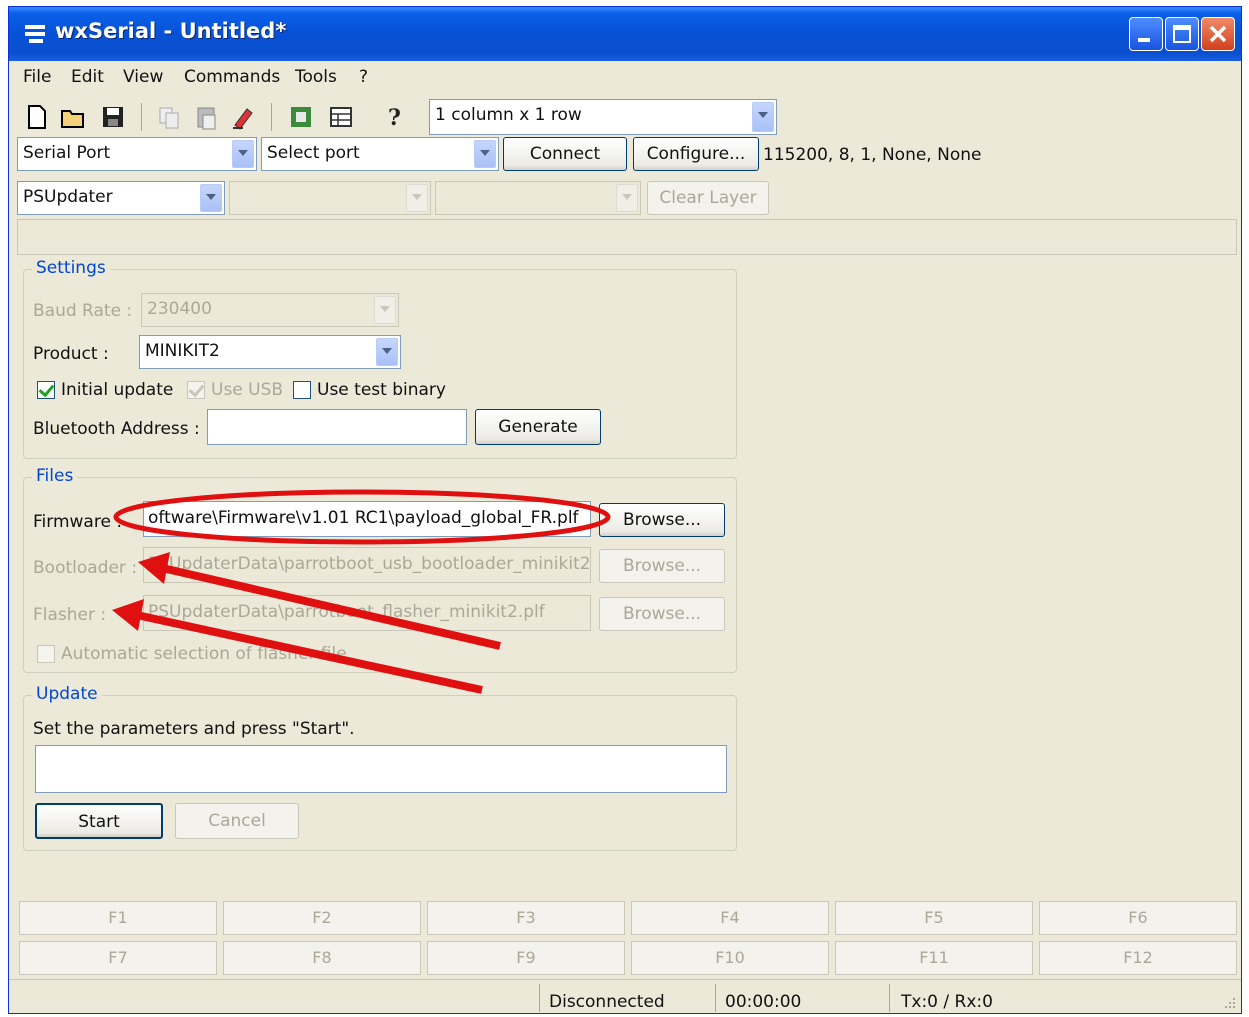 The height and width of the screenshot is (1017, 1249). I want to click on menu-tools: Tools, so click(316, 77).